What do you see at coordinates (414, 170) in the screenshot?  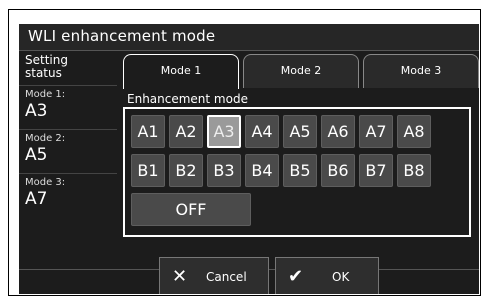 I see `mode-button-b8: B8` at bounding box center [414, 170].